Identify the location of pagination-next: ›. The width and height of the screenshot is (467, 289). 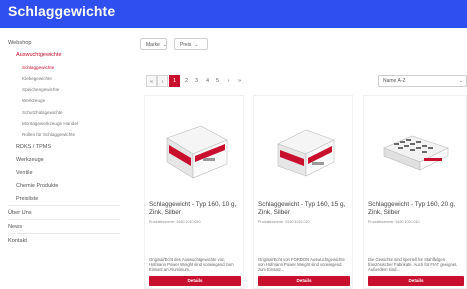
(228, 81).